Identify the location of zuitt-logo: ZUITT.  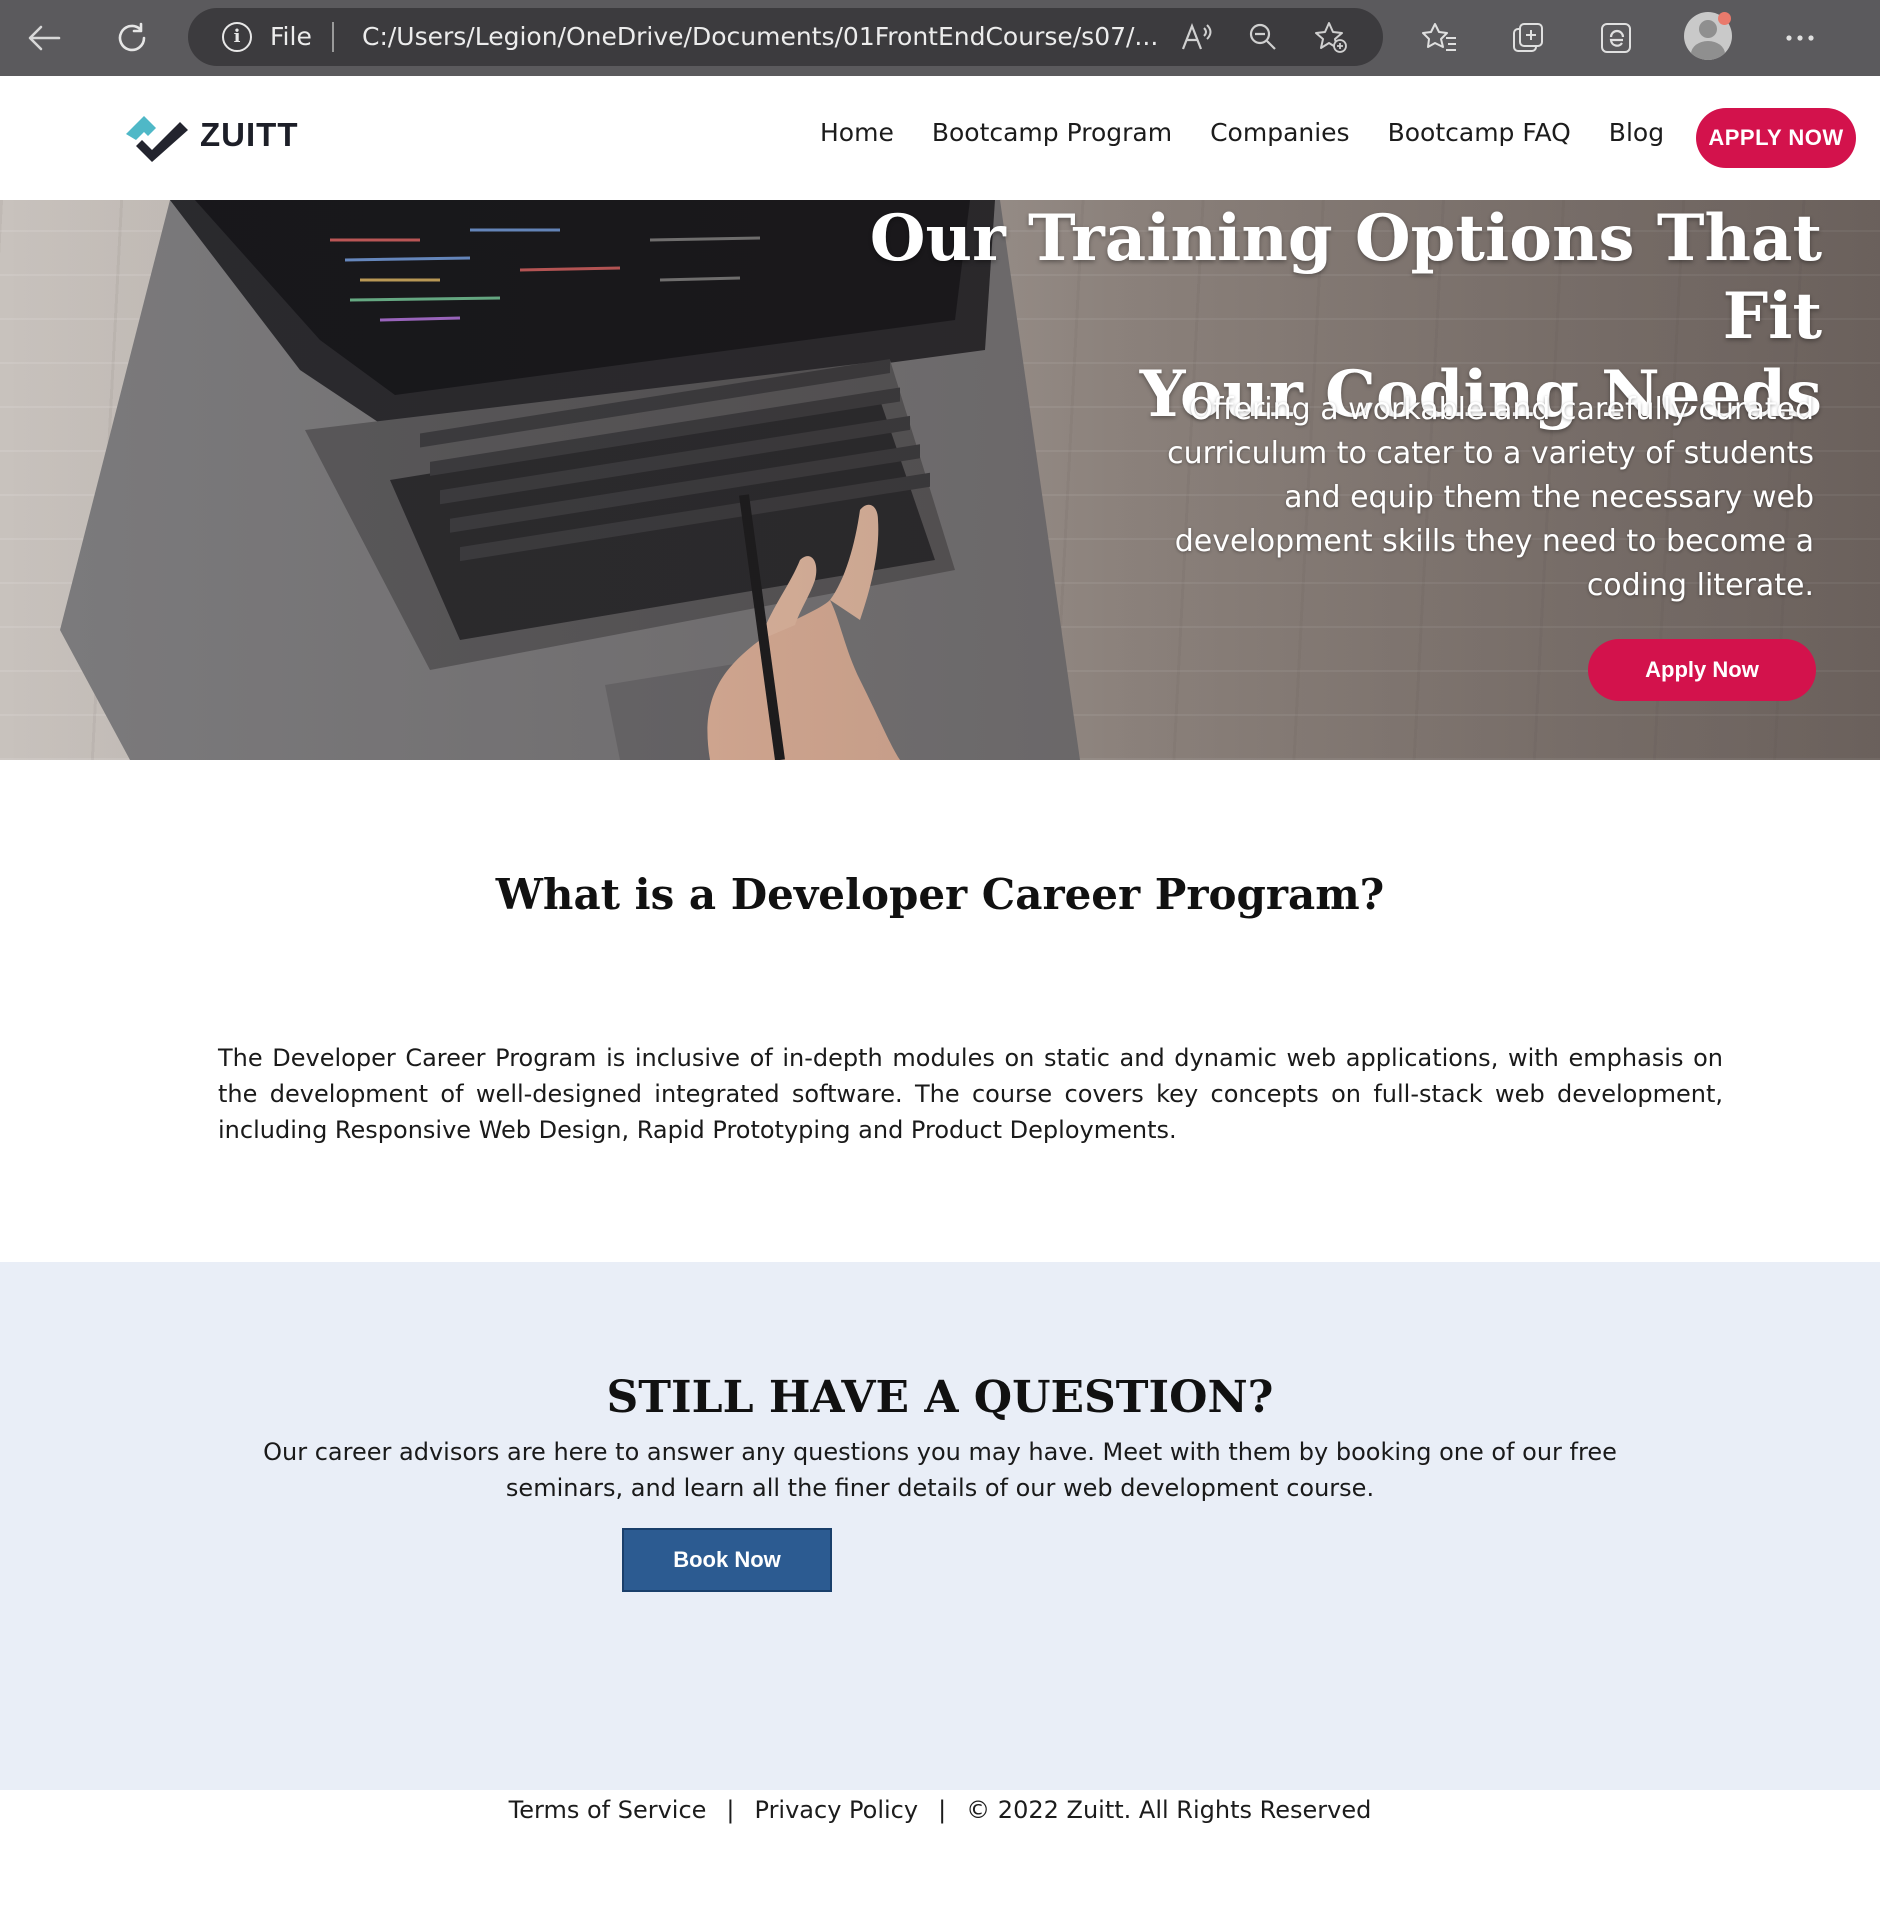
(210, 135).